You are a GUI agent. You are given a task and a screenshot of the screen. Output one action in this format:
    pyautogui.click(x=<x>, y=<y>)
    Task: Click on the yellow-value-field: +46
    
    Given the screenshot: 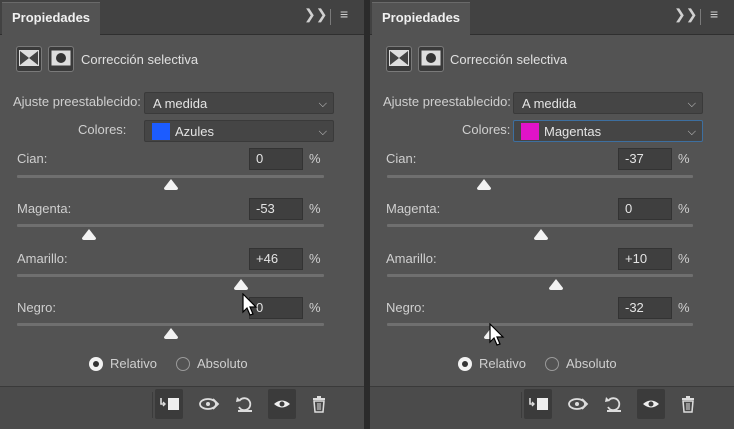 What is the action you would take?
    pyautogui.click(x=276, y=259)
    